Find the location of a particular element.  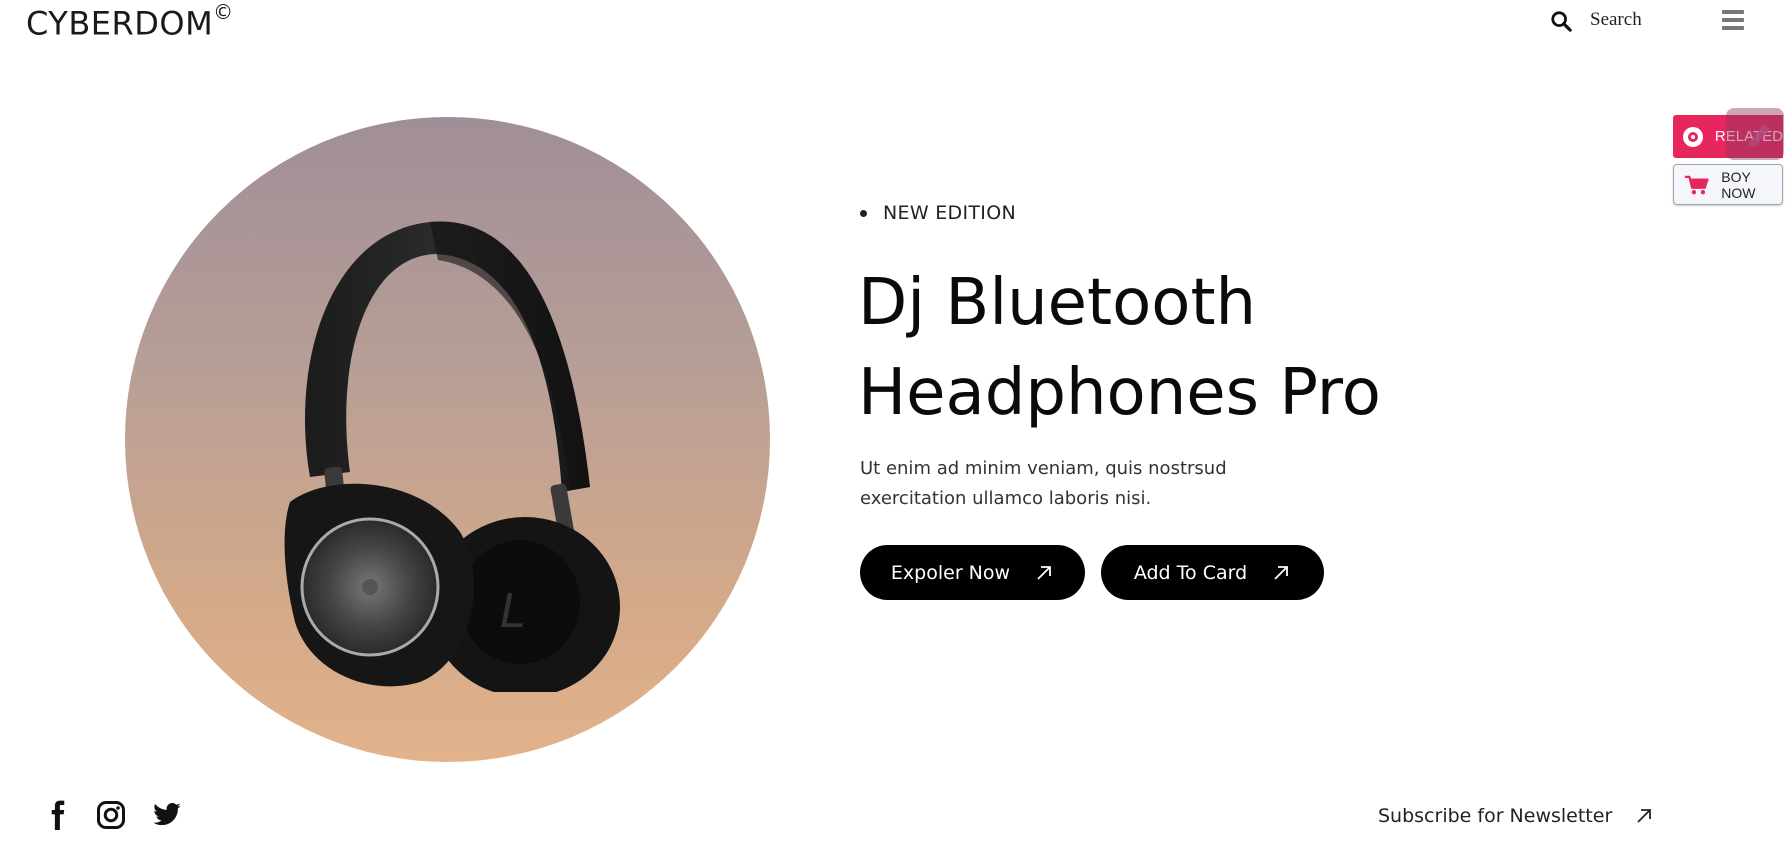

product-title-line-1: Dj Bluetooth is located at coordinates (1057, 303).